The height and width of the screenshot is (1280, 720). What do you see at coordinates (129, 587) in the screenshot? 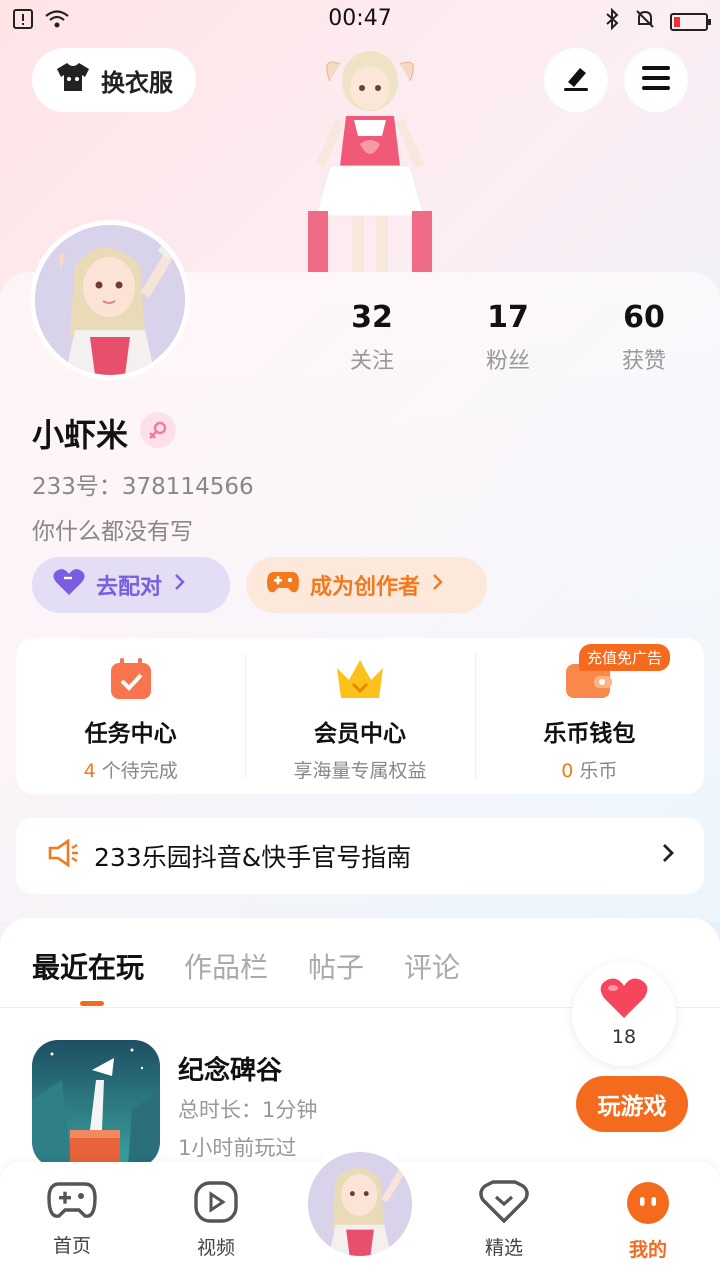
I see `match-label: 去配对` at bounding box center [129, 587].